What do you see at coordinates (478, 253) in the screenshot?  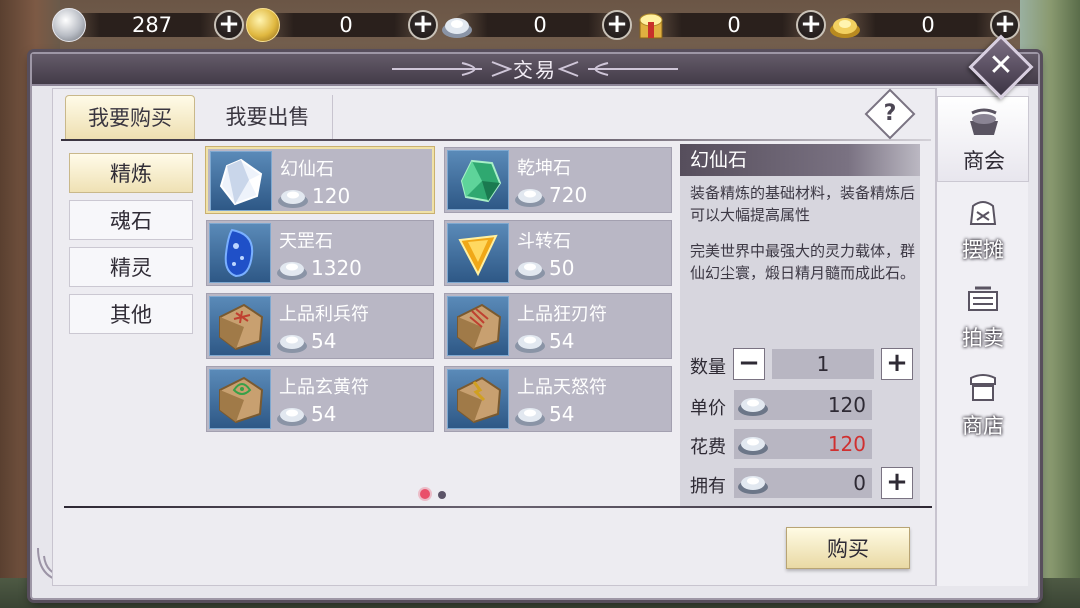 I see `amber-crystal-icon` at bounding box center [478, 253].